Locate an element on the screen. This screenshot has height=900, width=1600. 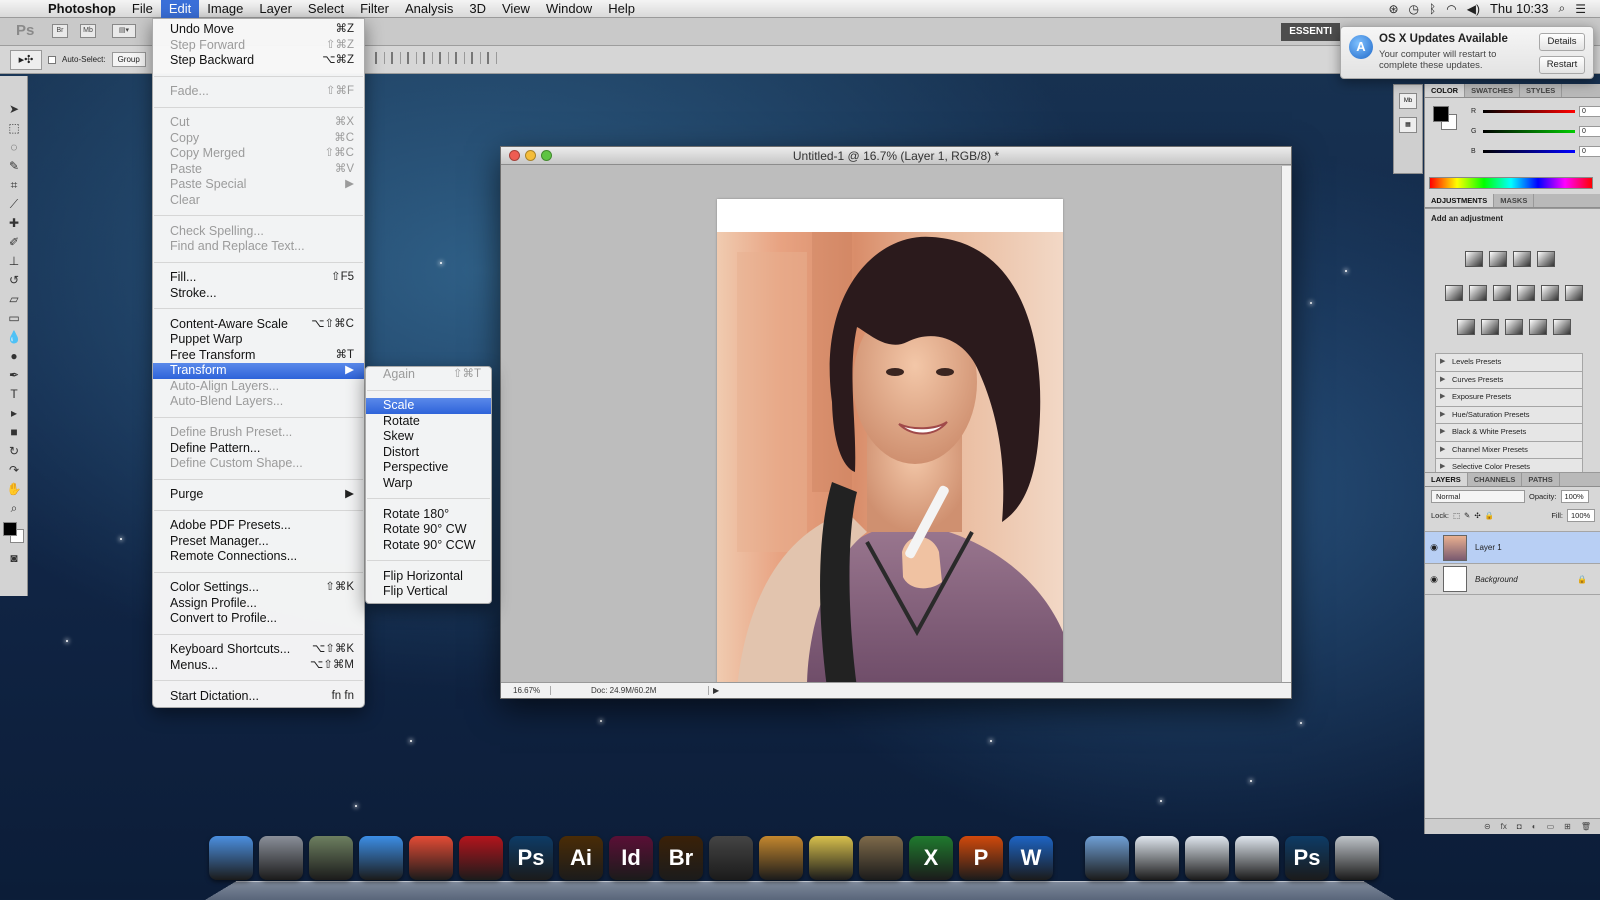
quick-select-tool-icon: ✎ is located at coordinates (14, 166).